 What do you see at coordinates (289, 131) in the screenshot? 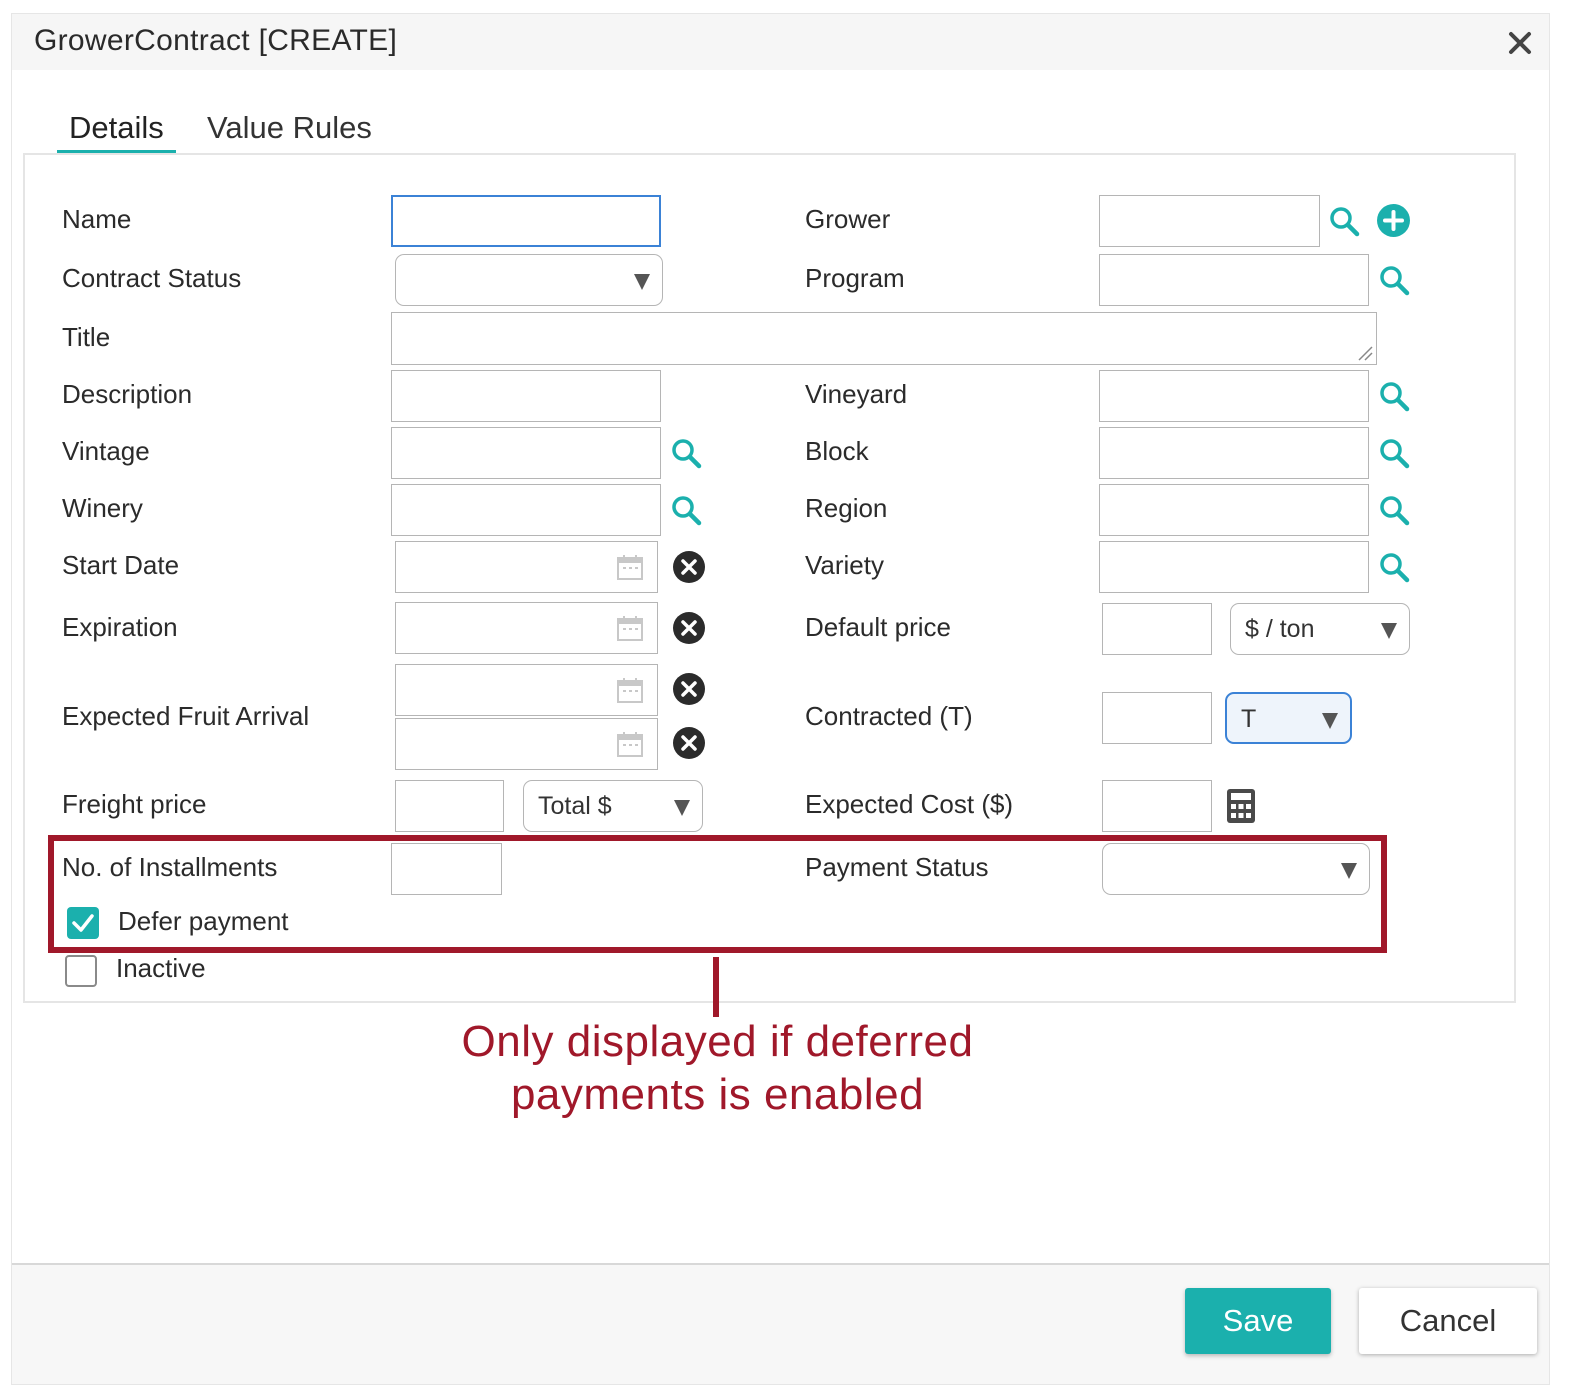
I see `tab-value-rules: Value Rules` at bounding box center [289, 131].